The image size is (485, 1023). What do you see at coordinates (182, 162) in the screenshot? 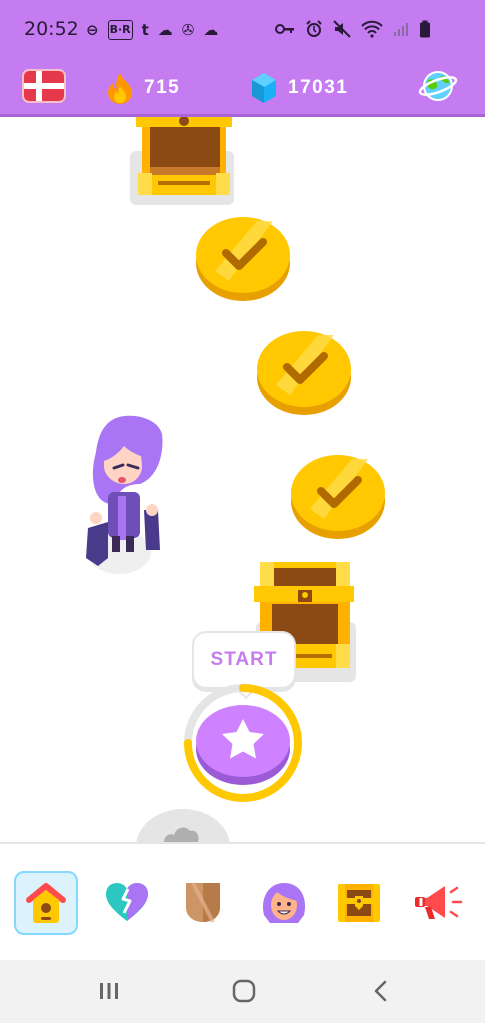
I see `chest-node` at bounding box center [182, 162].